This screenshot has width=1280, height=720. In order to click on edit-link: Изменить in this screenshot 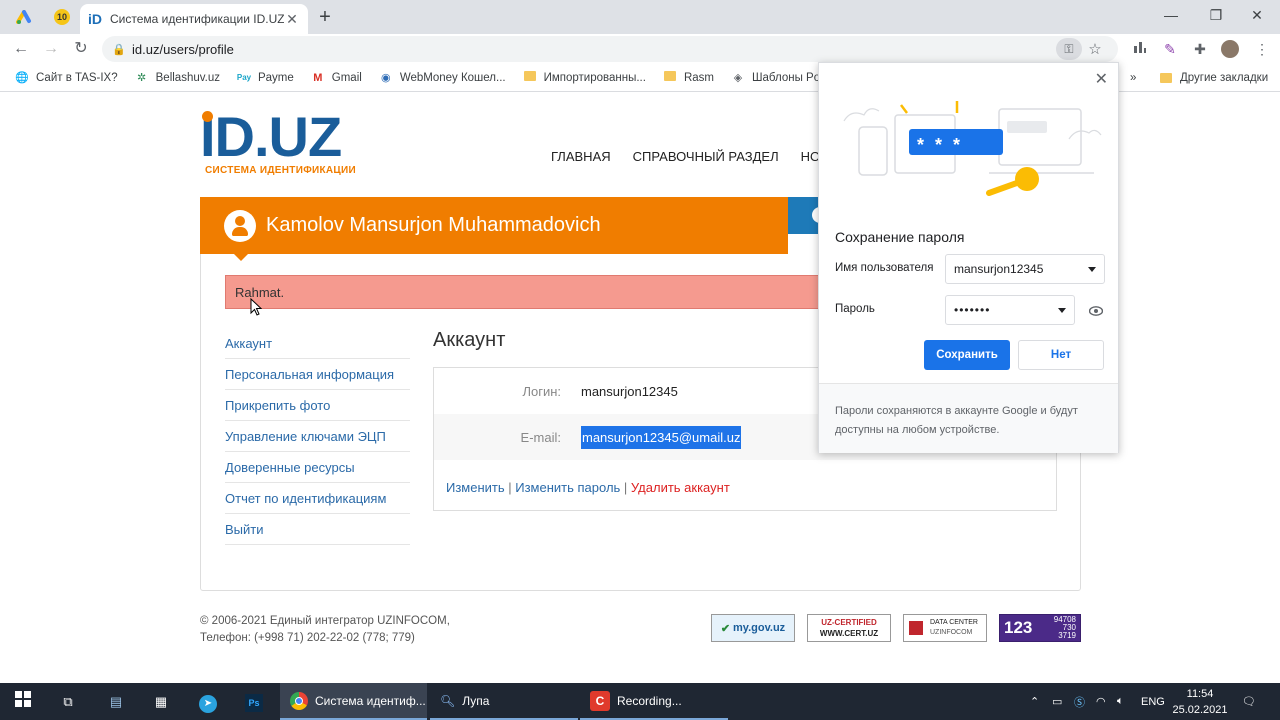, I will do `click(475, 487)`.